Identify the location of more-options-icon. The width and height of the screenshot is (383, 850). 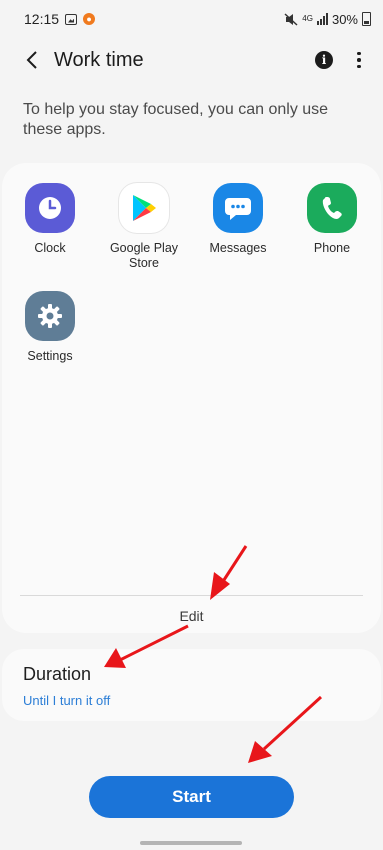
(359, 60).